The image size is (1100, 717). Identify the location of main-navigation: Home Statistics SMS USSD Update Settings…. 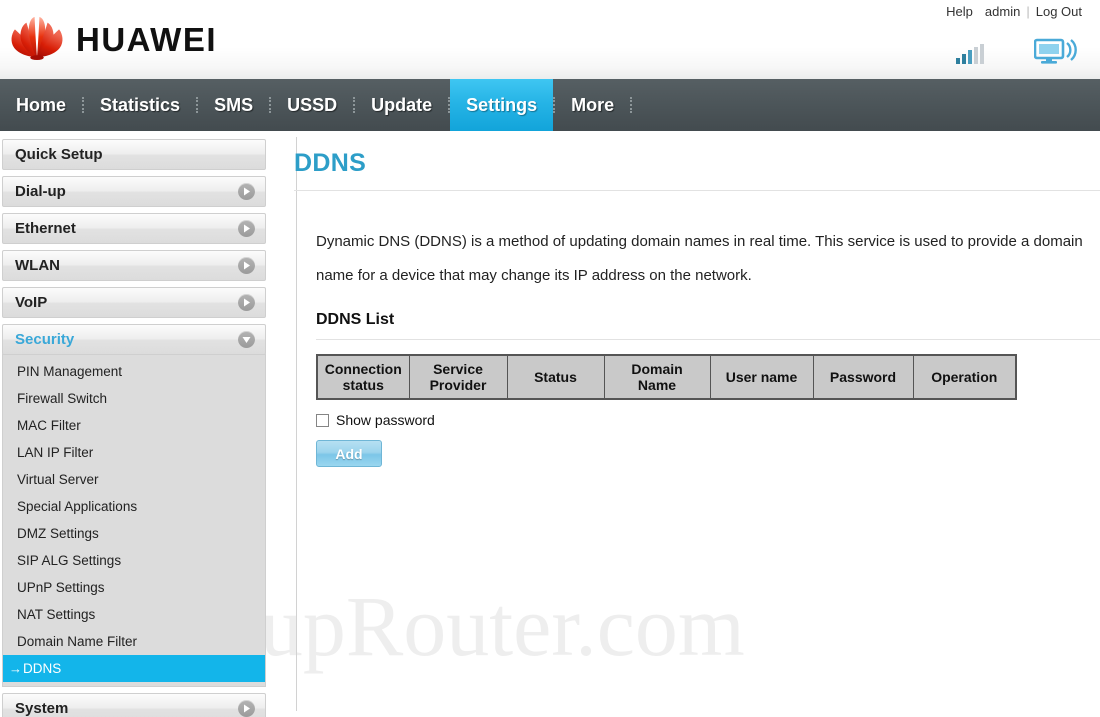
(550, 105).